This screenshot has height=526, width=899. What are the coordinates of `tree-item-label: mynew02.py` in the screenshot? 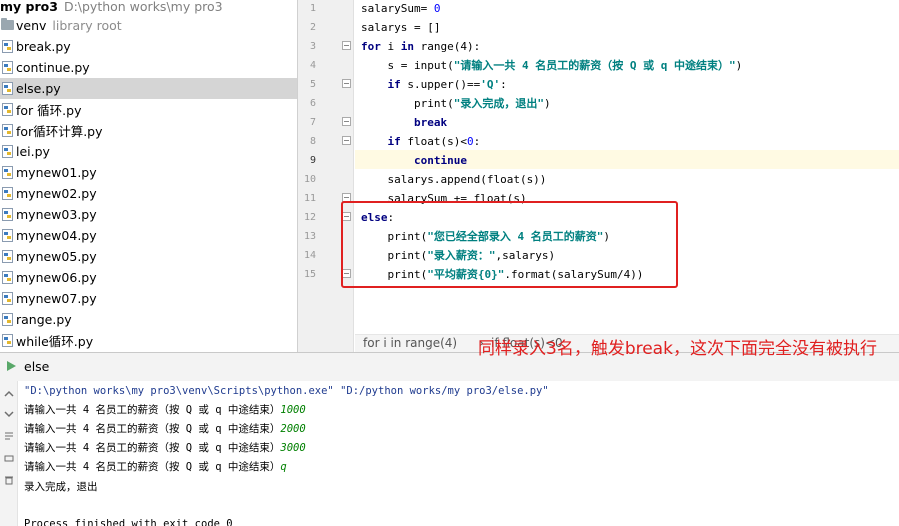 It's located at (56, 193).